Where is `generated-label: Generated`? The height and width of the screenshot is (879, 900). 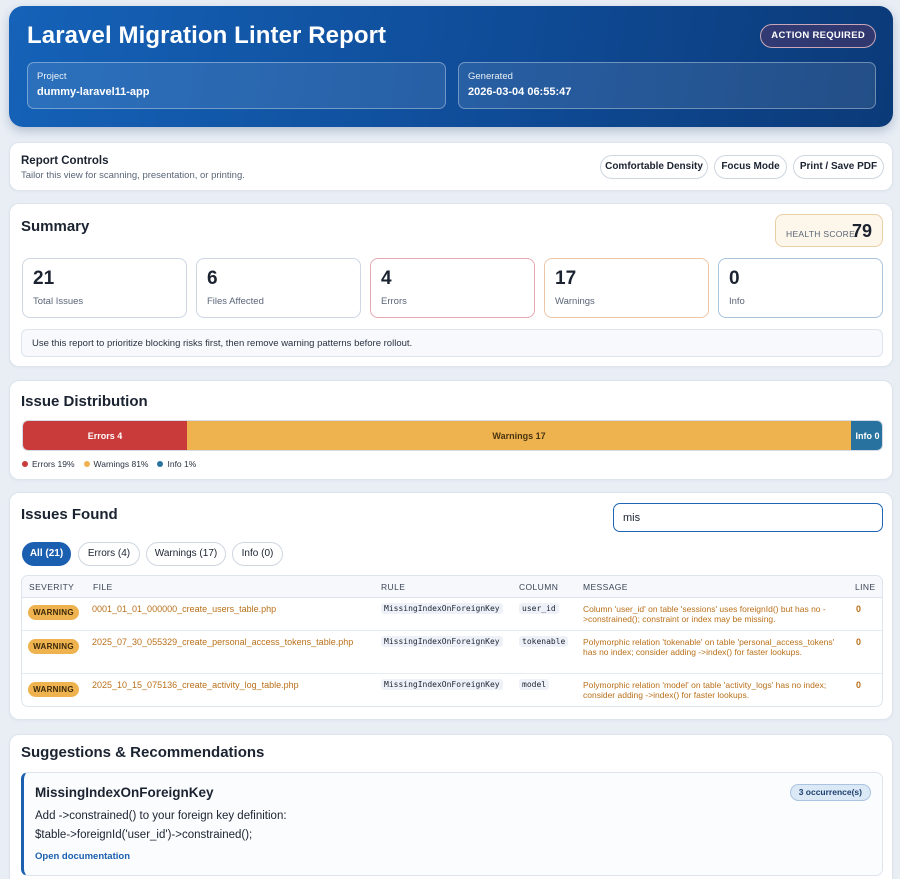
generated-label: Generated is located at coordinates (490, 76).